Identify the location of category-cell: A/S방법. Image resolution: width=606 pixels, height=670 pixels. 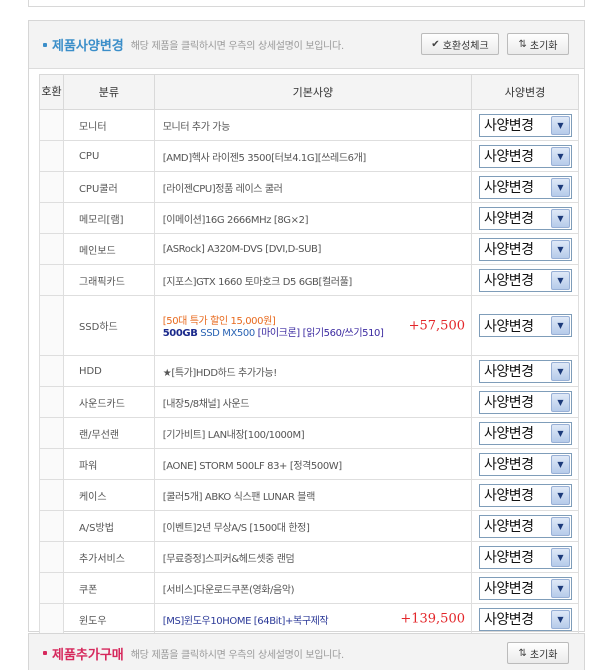
(108, 526).